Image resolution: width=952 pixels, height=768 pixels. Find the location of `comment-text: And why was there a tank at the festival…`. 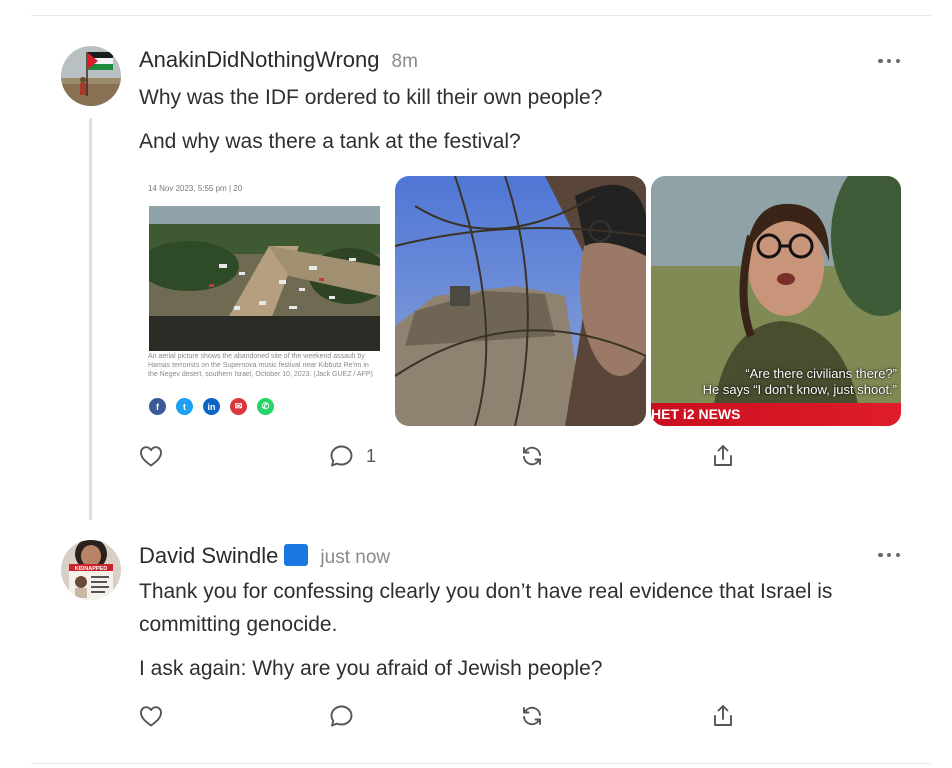

comment-text: And why was there a tank at the festival… is located at coordinates (330, 141).